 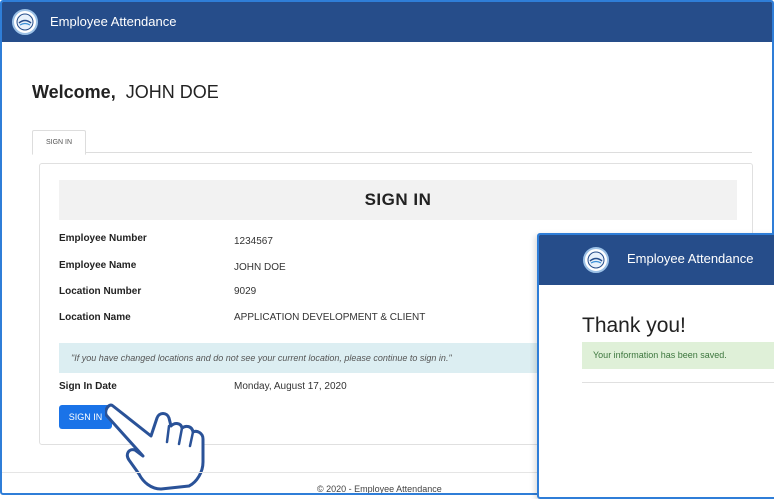 What do you see at coordinates (678, 355) in the screenshot?
I see `success-message: Your information has been saved.` at bounding box center [678, 355].